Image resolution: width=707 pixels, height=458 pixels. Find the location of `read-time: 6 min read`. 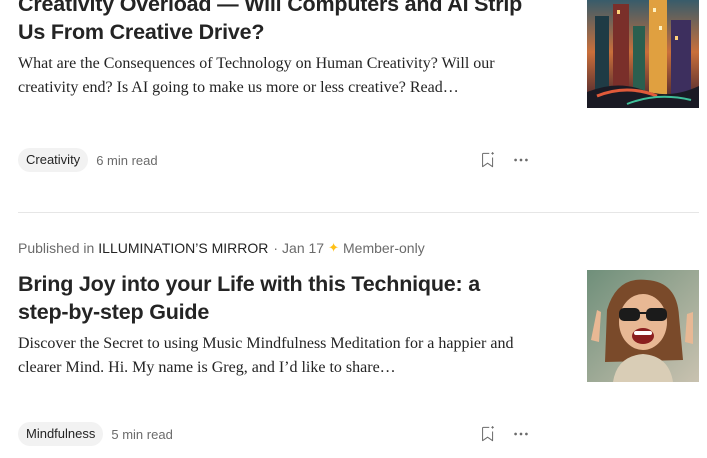

read-time: 6 min read is located at coordinates (127, 160).